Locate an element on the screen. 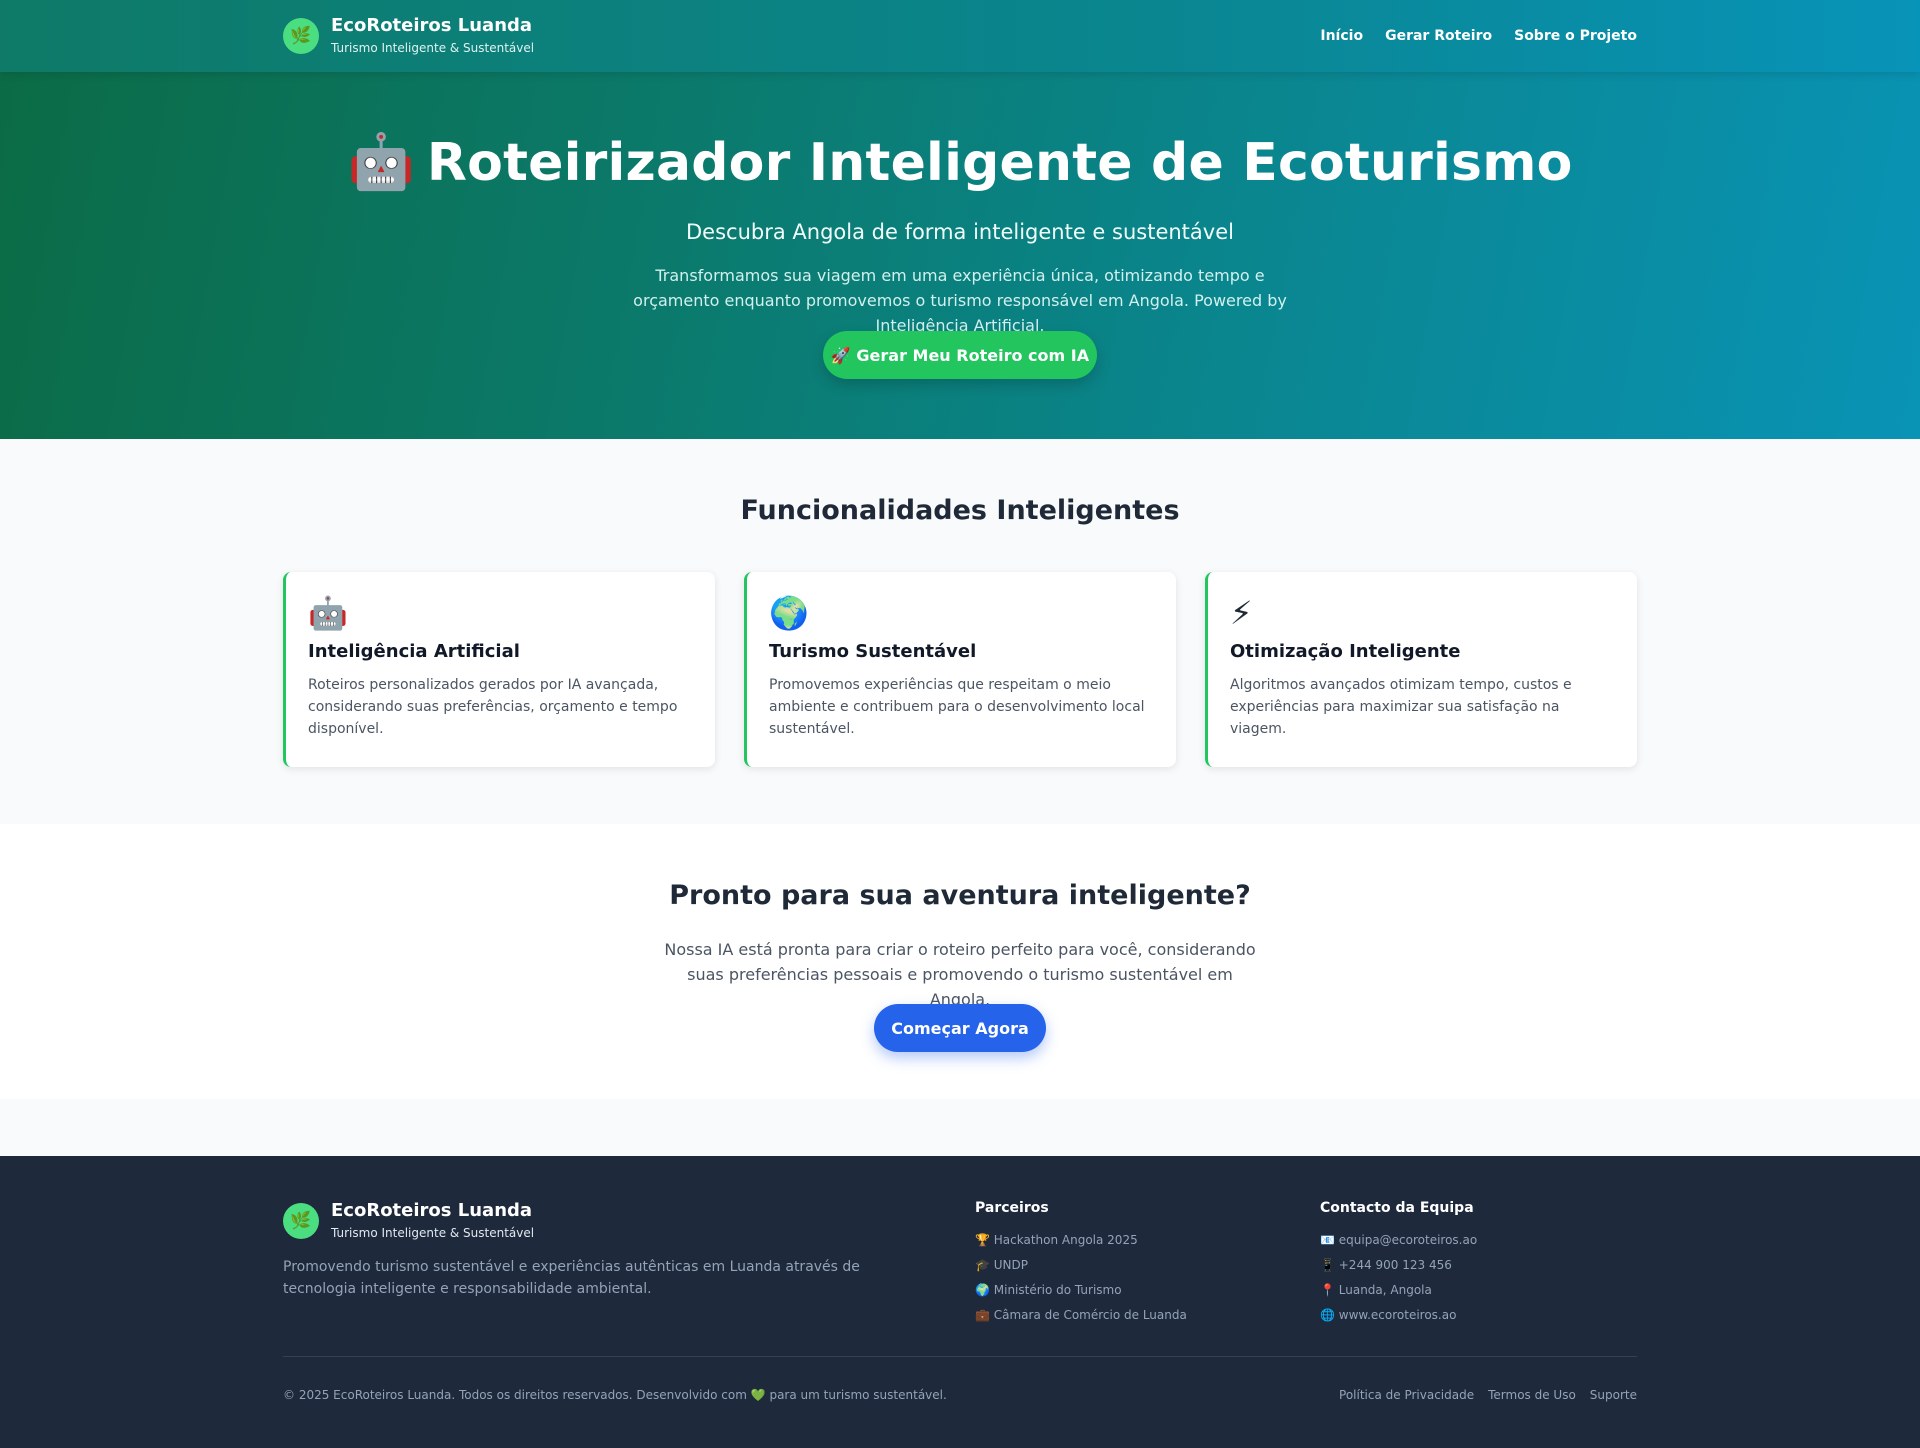 Image resolution: width=1920 pixels, height=1448 pixels. partner-item: 💼 Câmara de Comércio de Luanda is located at coordinates (1081, 1315).